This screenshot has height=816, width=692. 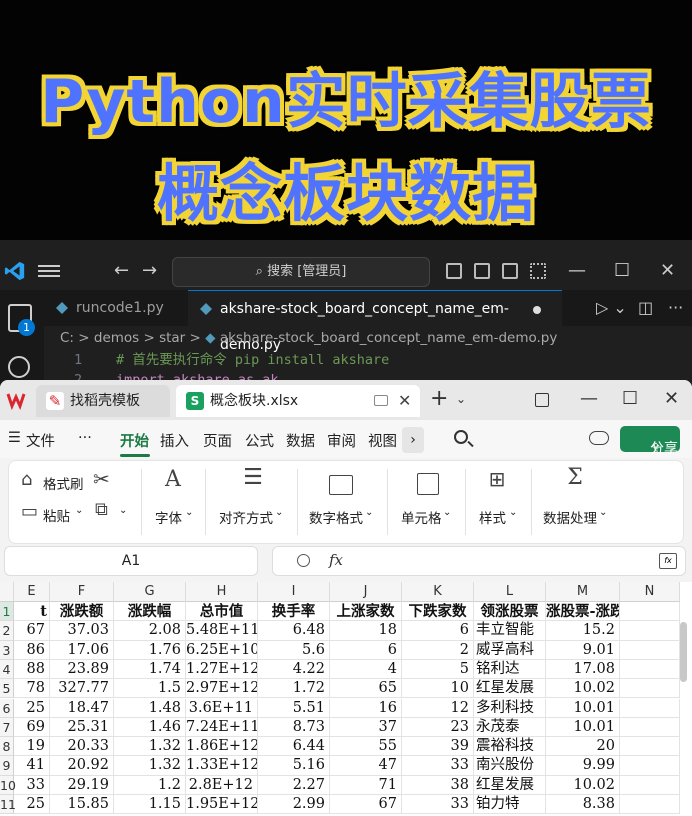 I want to click on row-header: 2, so click(x=7, y=631).